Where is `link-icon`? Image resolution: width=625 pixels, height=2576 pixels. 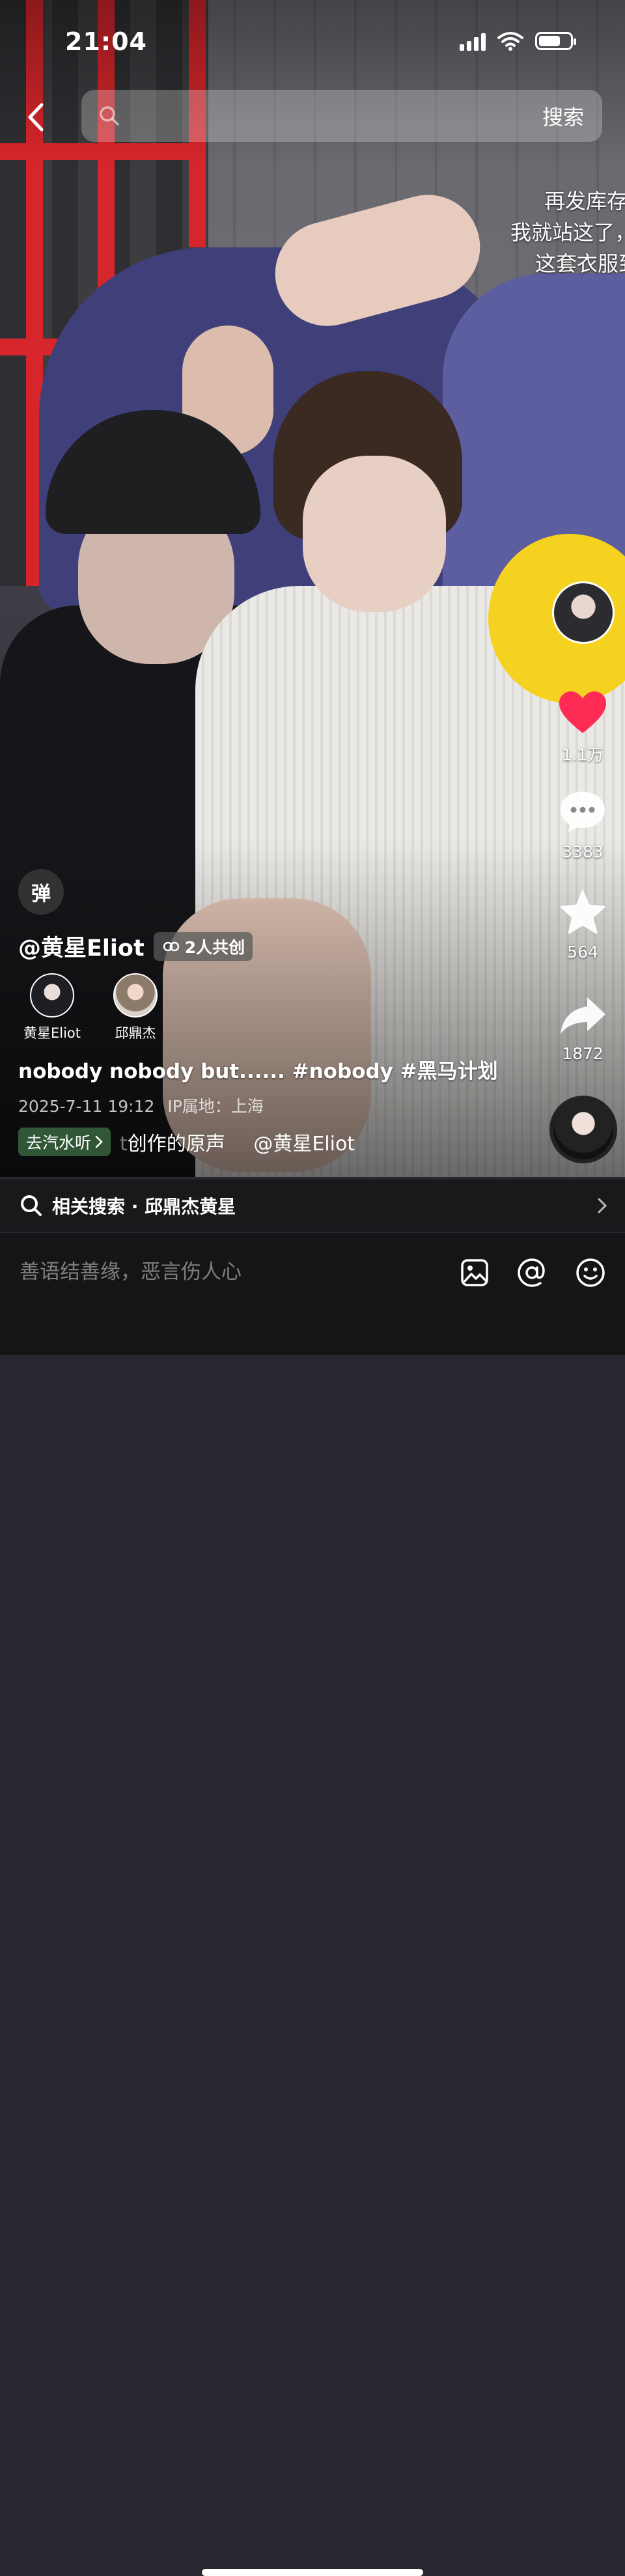 link-icon is located at coordinates (171, 946).